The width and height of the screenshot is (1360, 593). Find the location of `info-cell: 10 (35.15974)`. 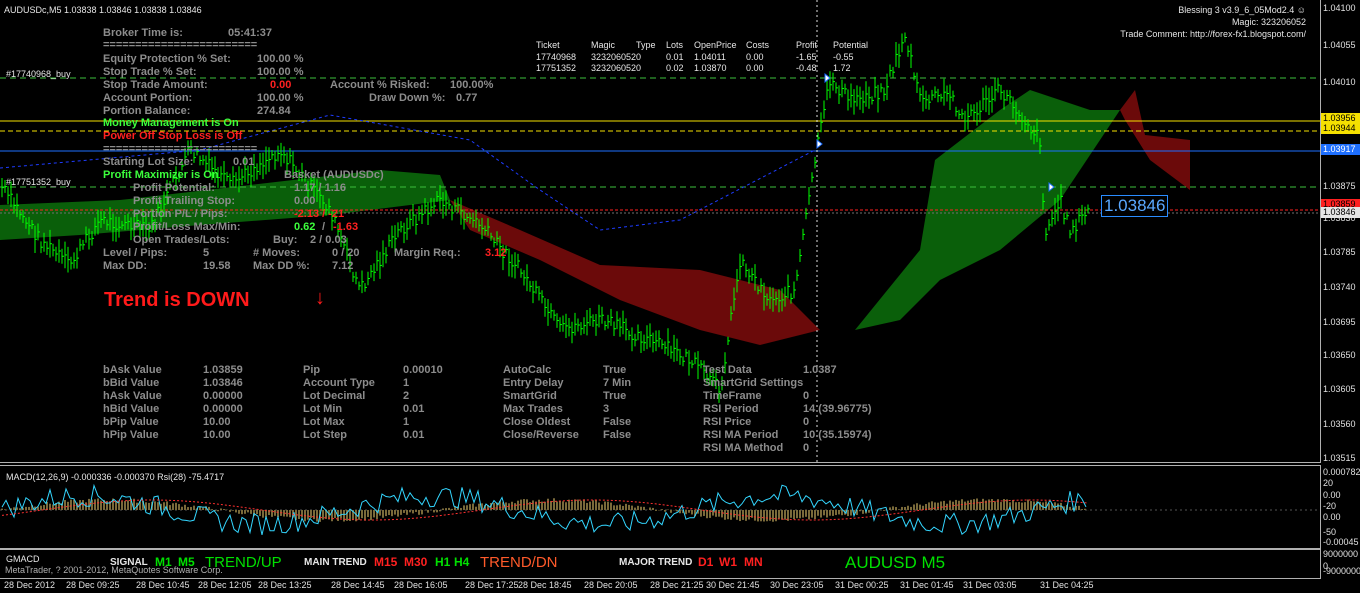

info-cell: 10 (35.15974) is located at coordinates (837, 435).